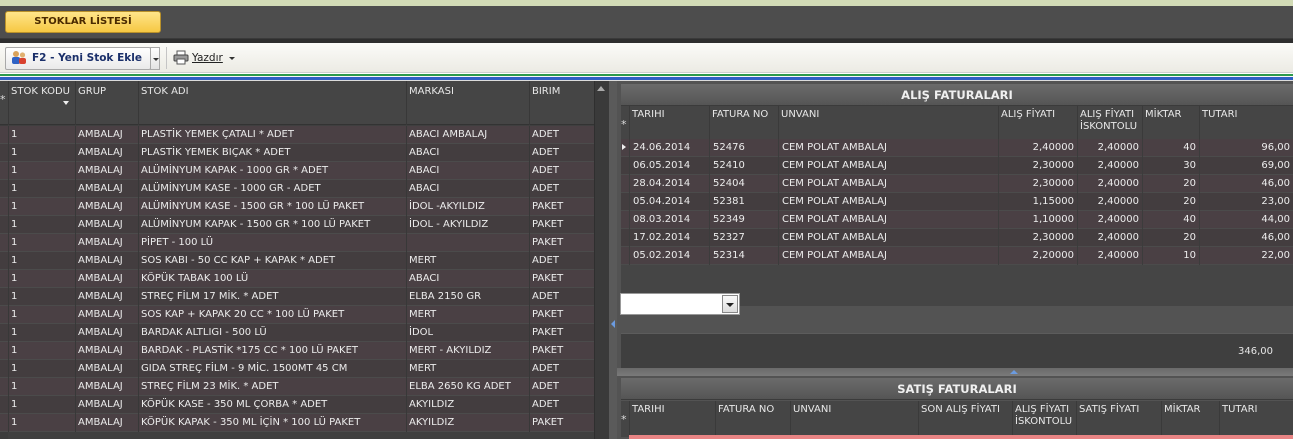 This screenshot has width=1293, height=439. I want to click on title-bar: STOKLAR LİSTESİ, so click(646, 22).